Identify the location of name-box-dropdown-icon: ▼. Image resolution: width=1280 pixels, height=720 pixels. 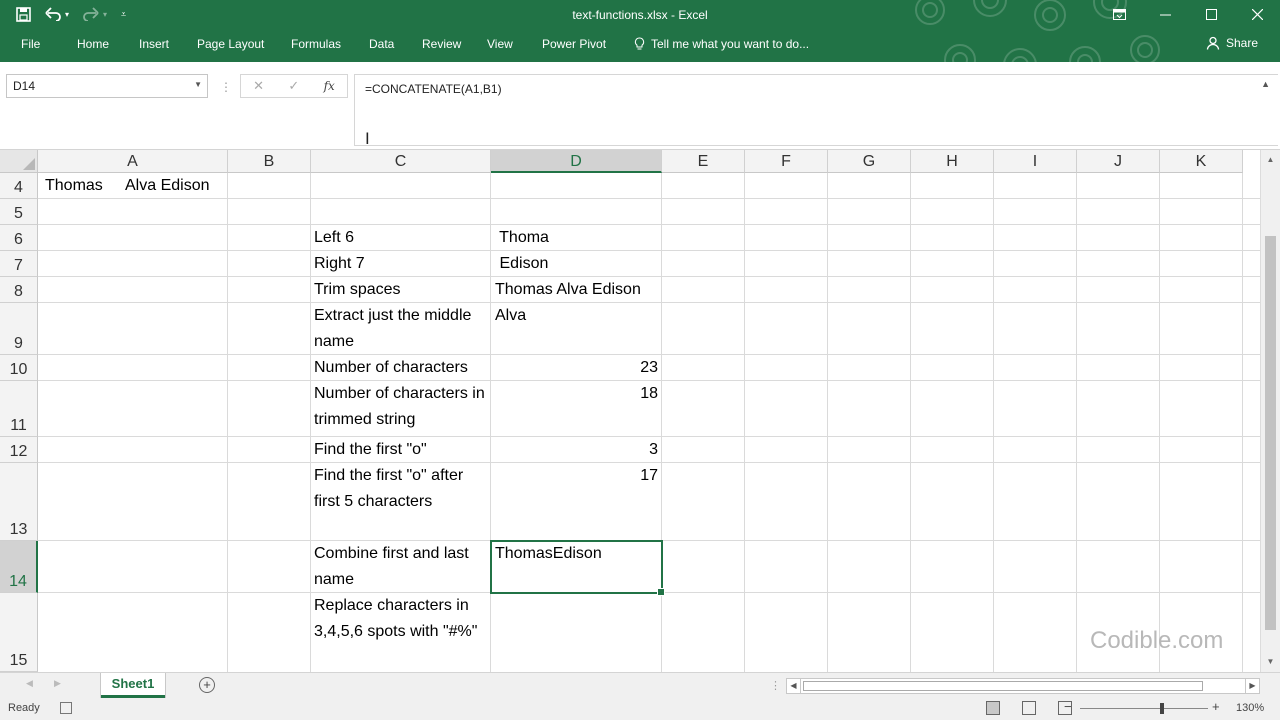
(198, 84).